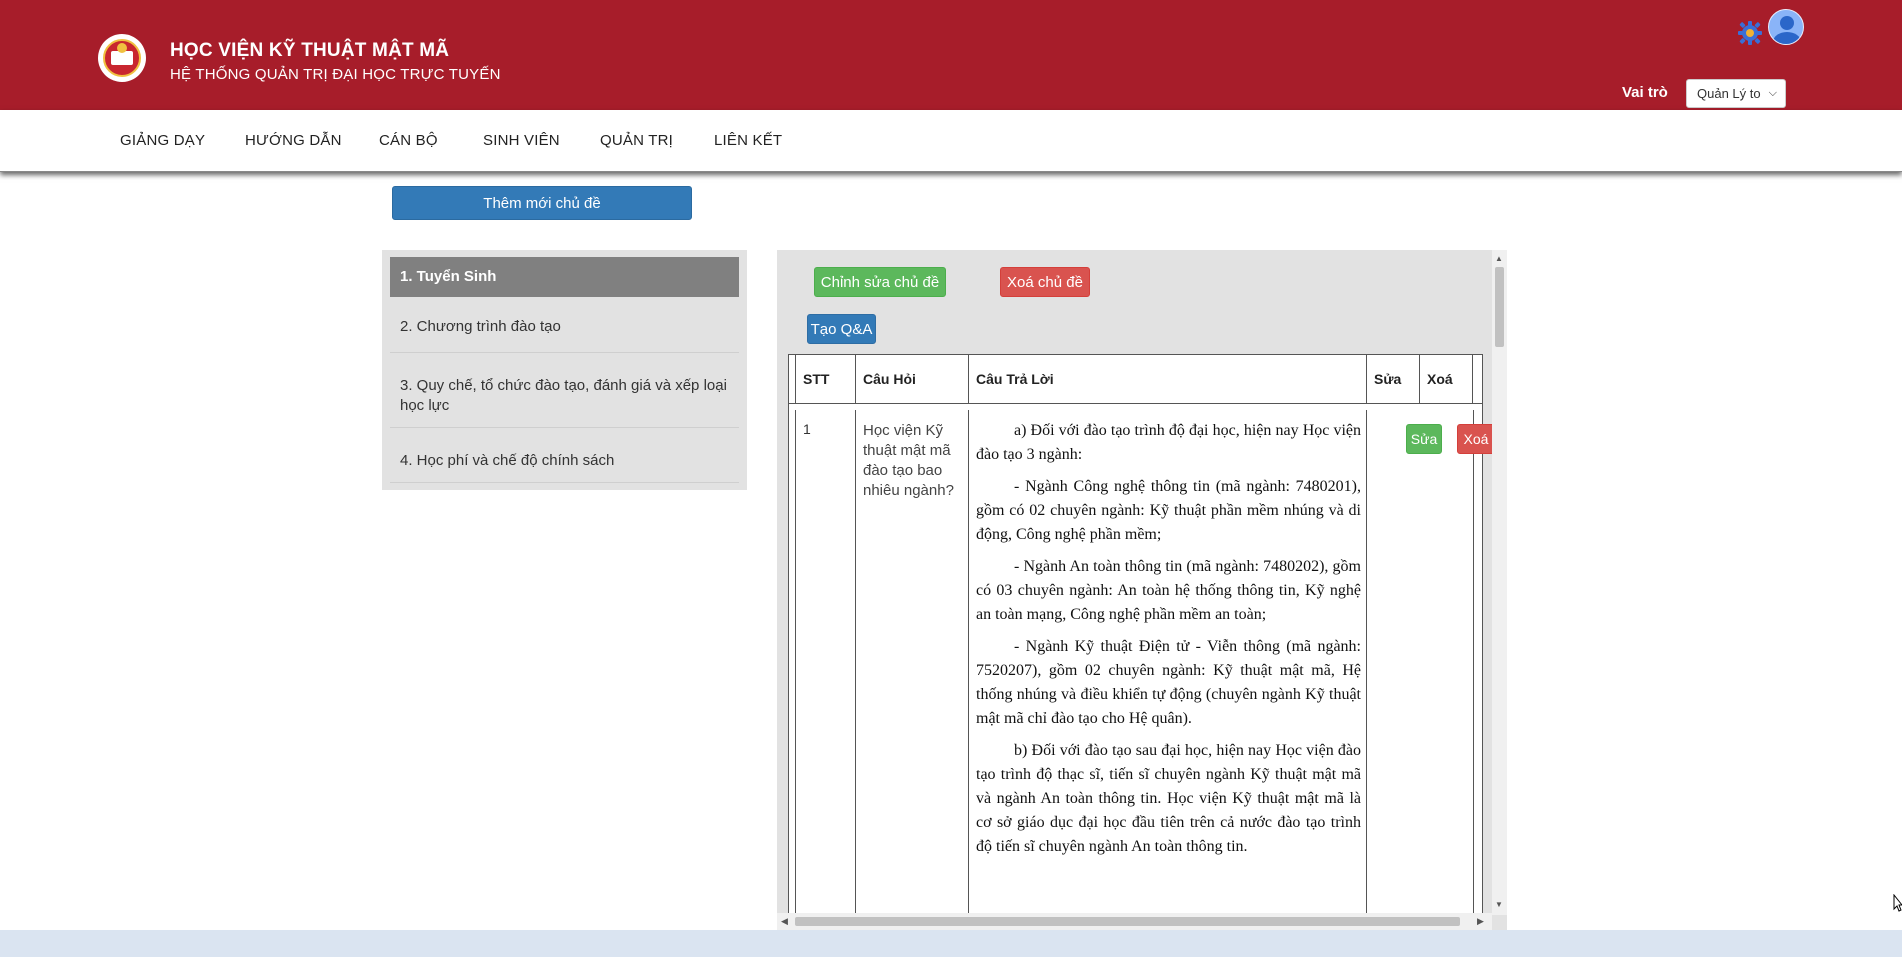  What do you see at coordinates (564, 328) in the screenshot?
I see `topic-item-chuong-trinh: 2. Chương trình đào tạo` at bounding box center [564, 328].